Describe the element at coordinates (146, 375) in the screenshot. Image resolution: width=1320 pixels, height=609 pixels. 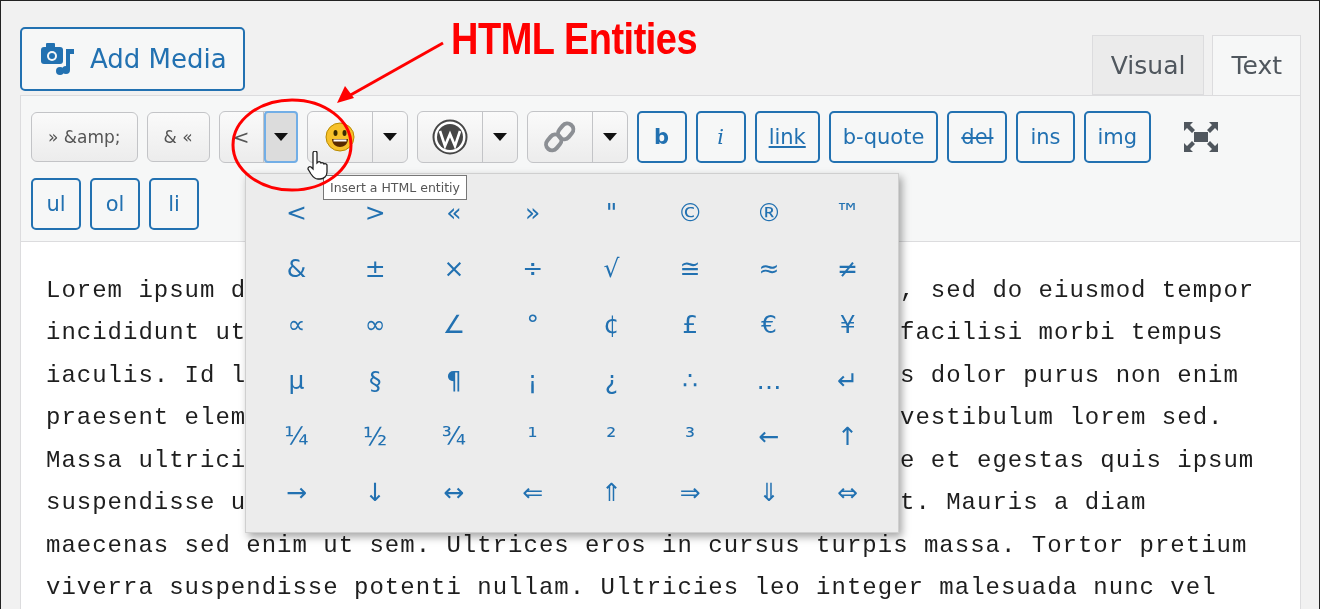
I see `text-line: iaculis. Id l` at that location.